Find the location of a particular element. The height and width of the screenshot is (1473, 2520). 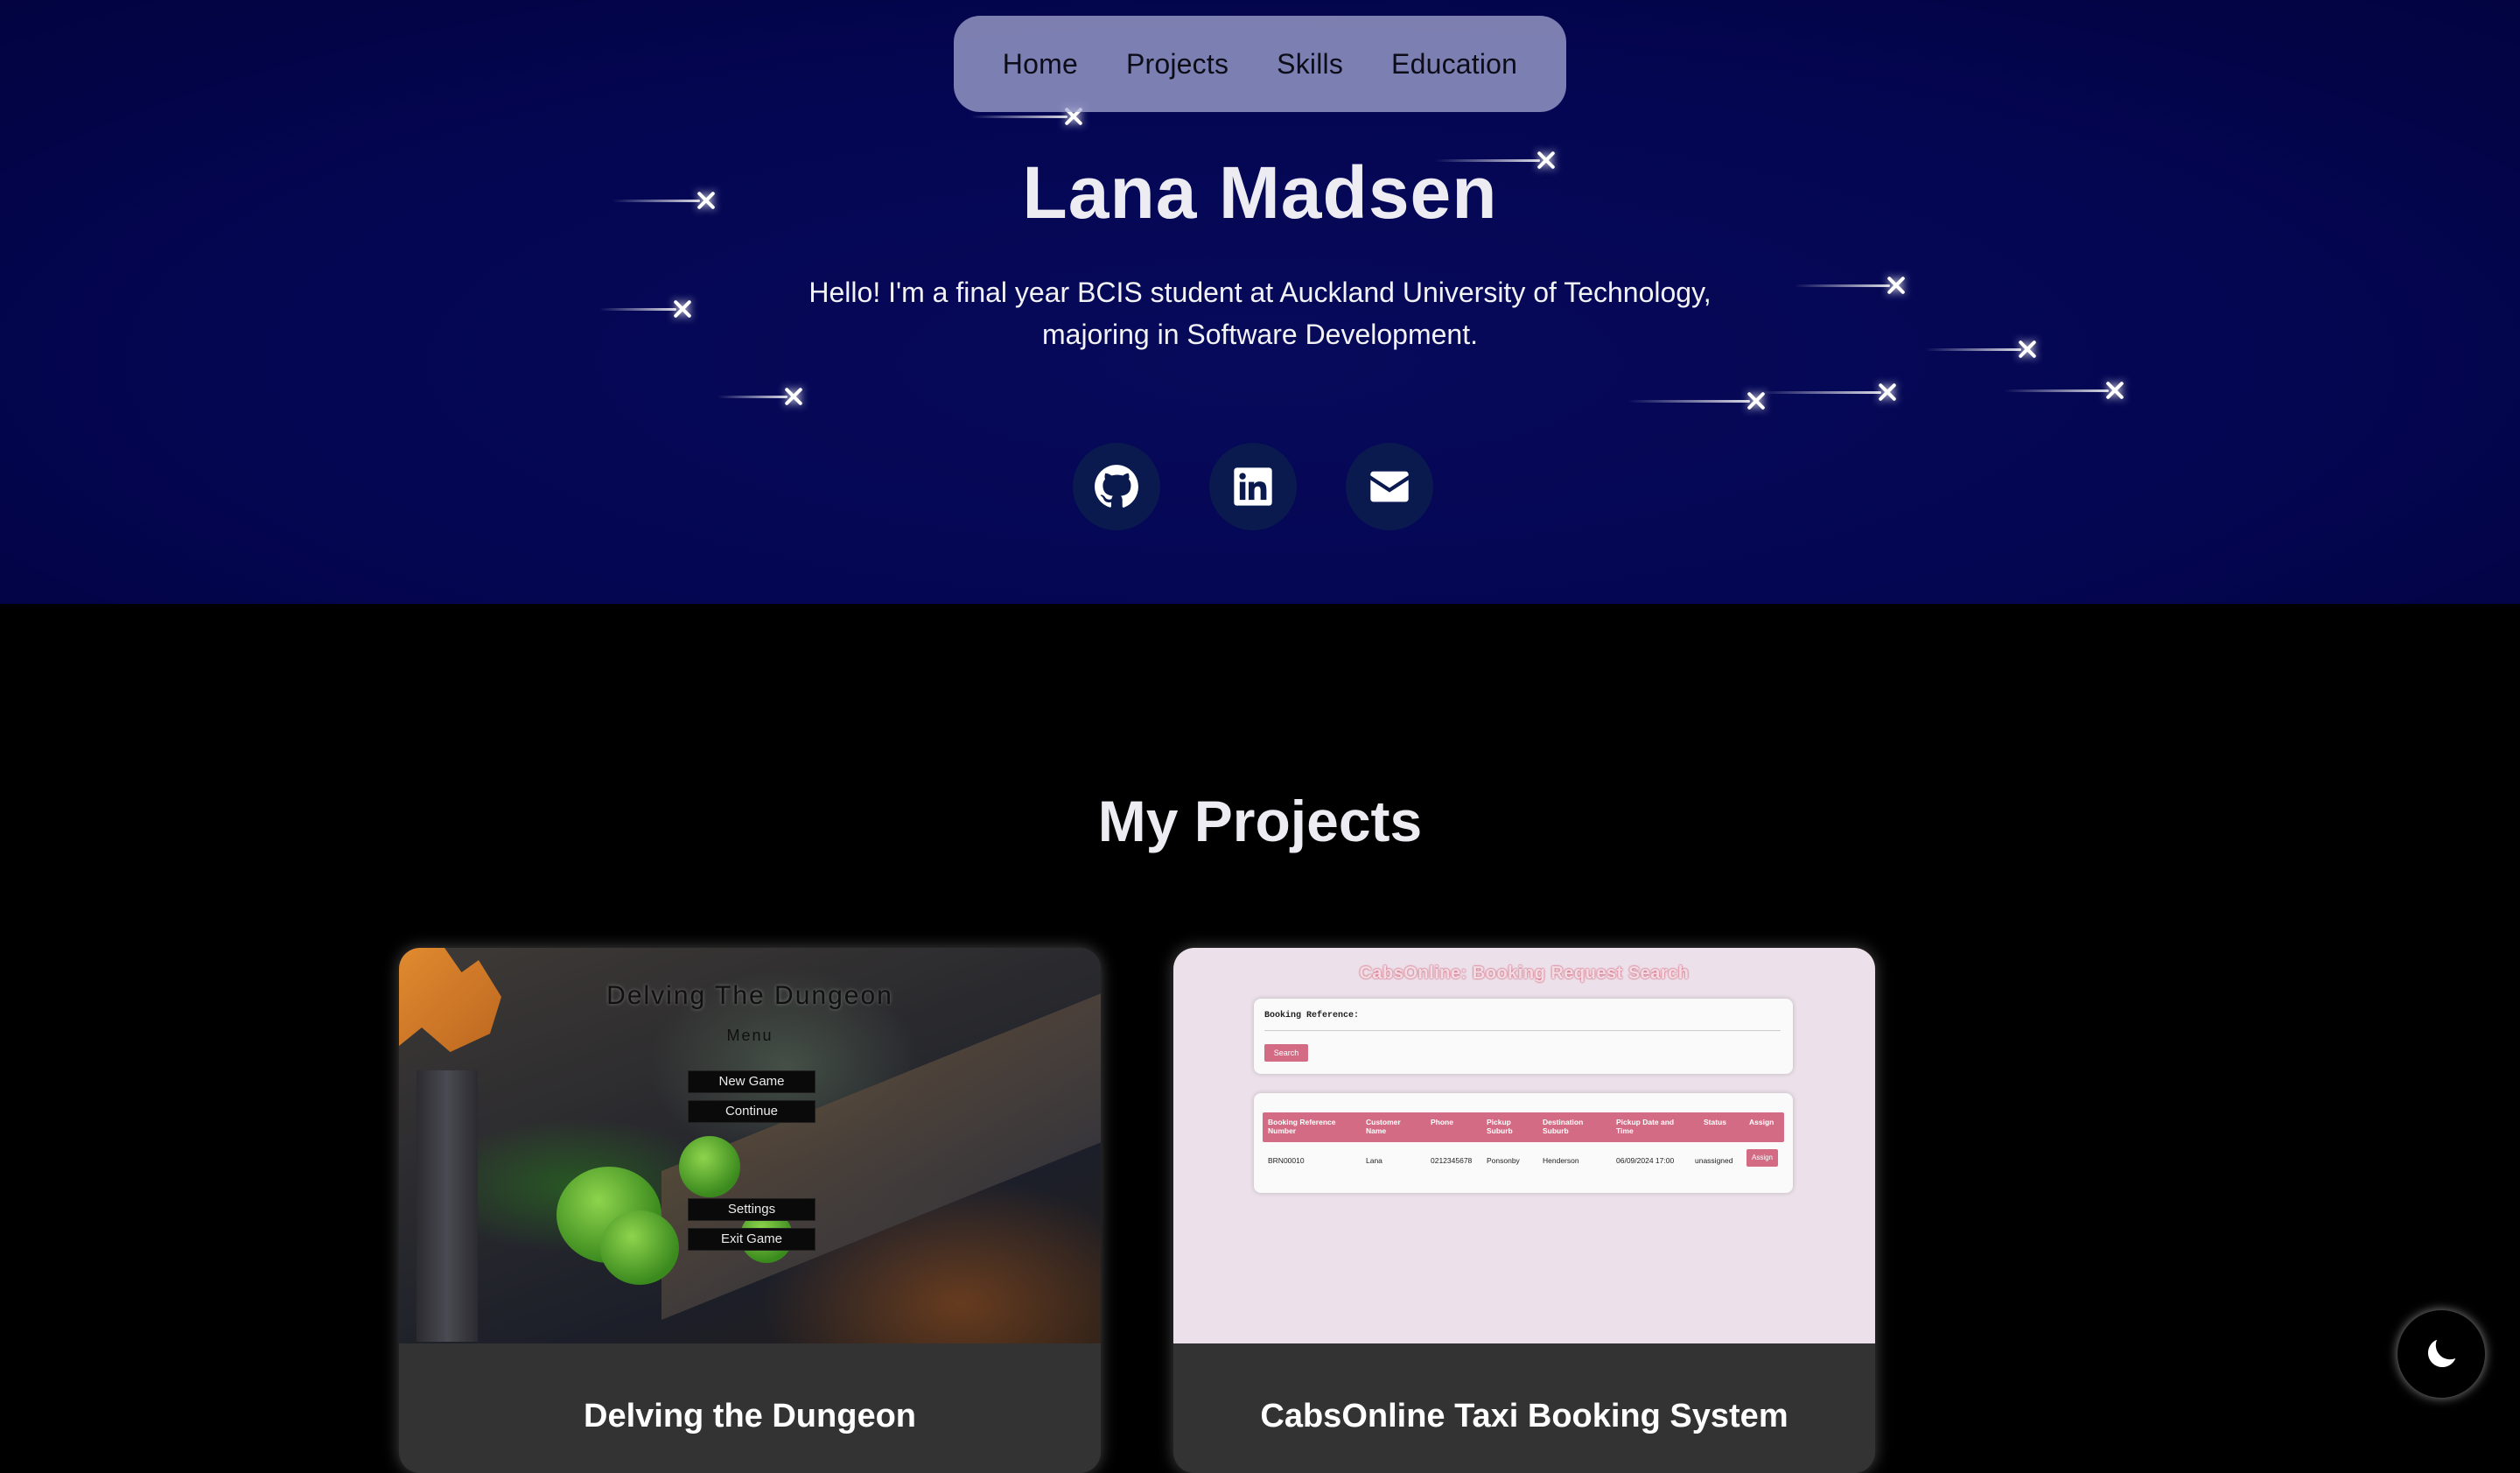

cabs-column-header: Status is located at coordinates (1715, 1122).